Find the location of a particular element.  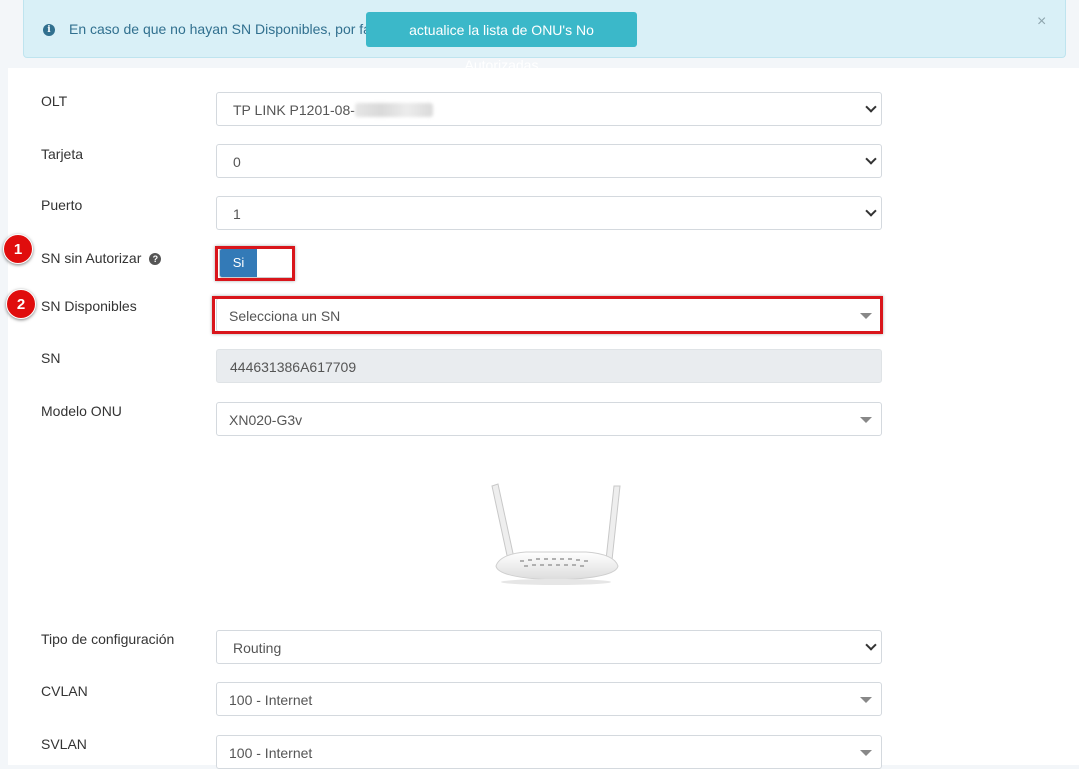

tipo-config-select: Routing is located at coordinates (549, 647).